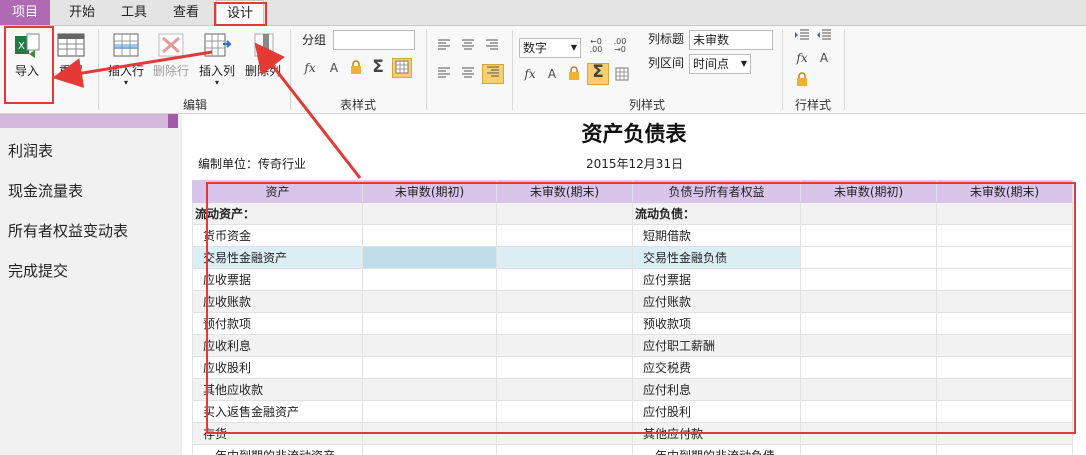 The height and width of the screenshot is (455, 1086). I want to click on annotation-arrows, so click(207, 110).